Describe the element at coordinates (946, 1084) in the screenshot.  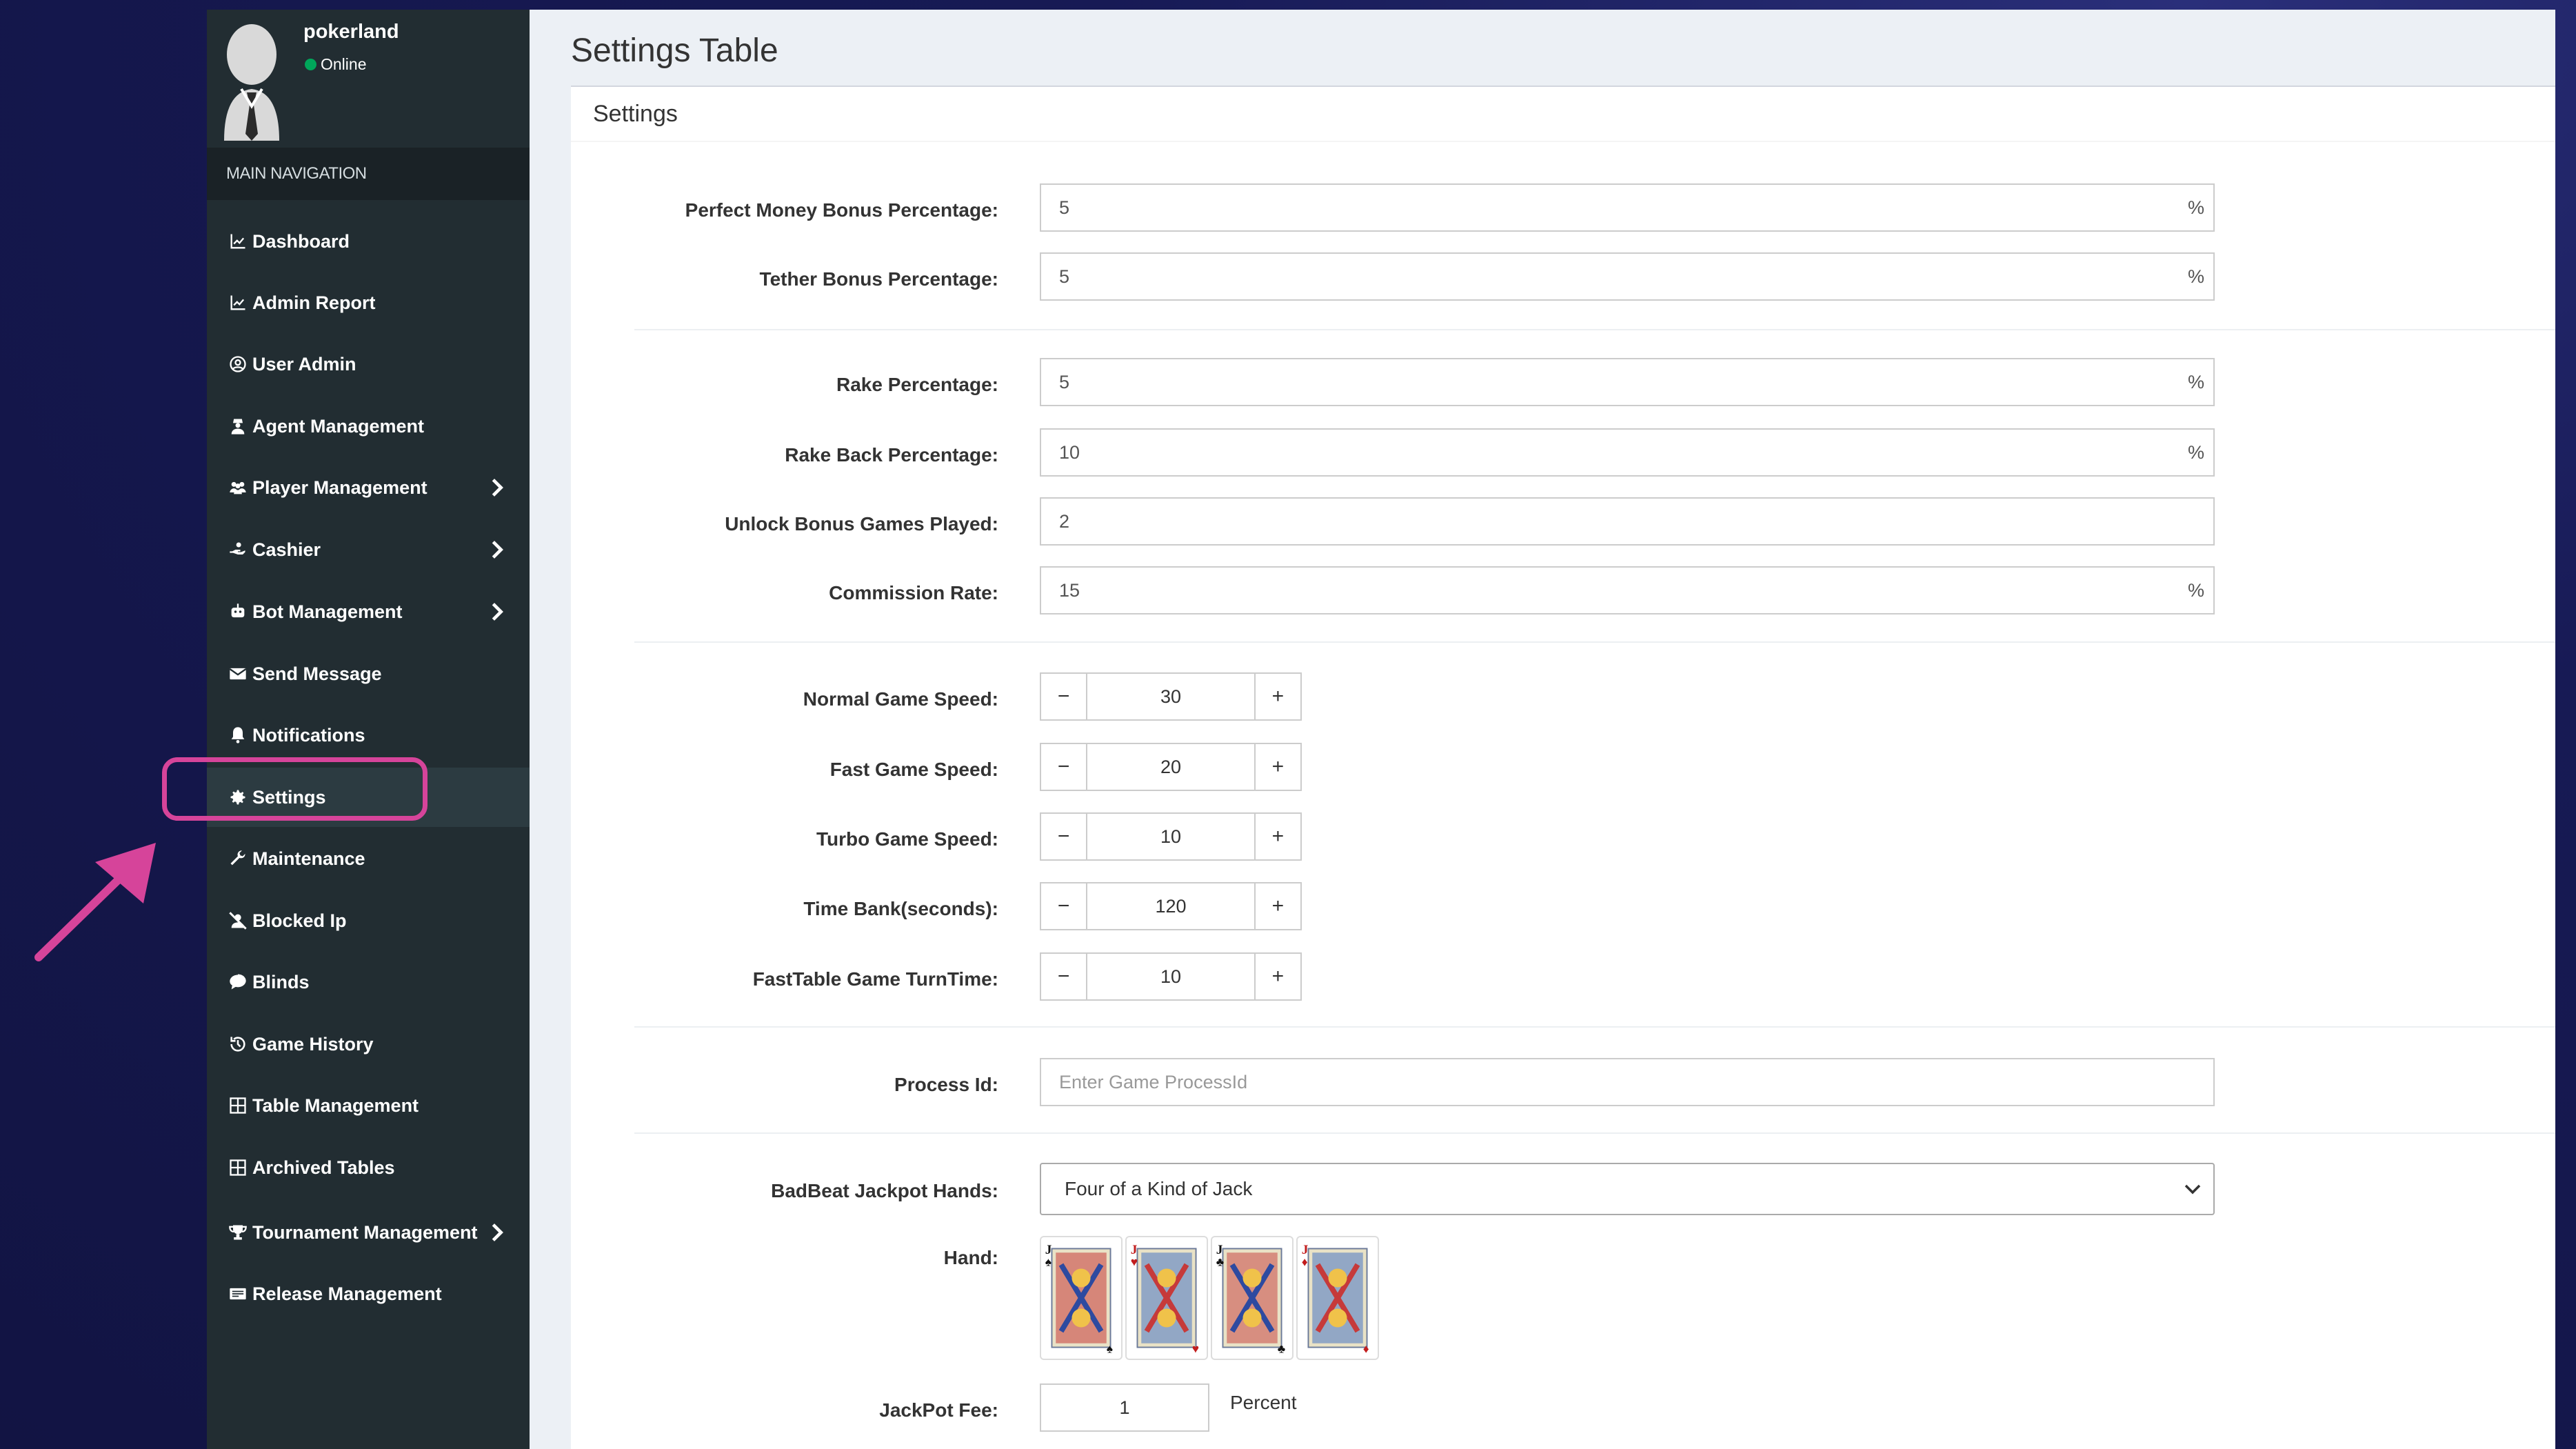
I see `field-label: Process Id:` at that location.